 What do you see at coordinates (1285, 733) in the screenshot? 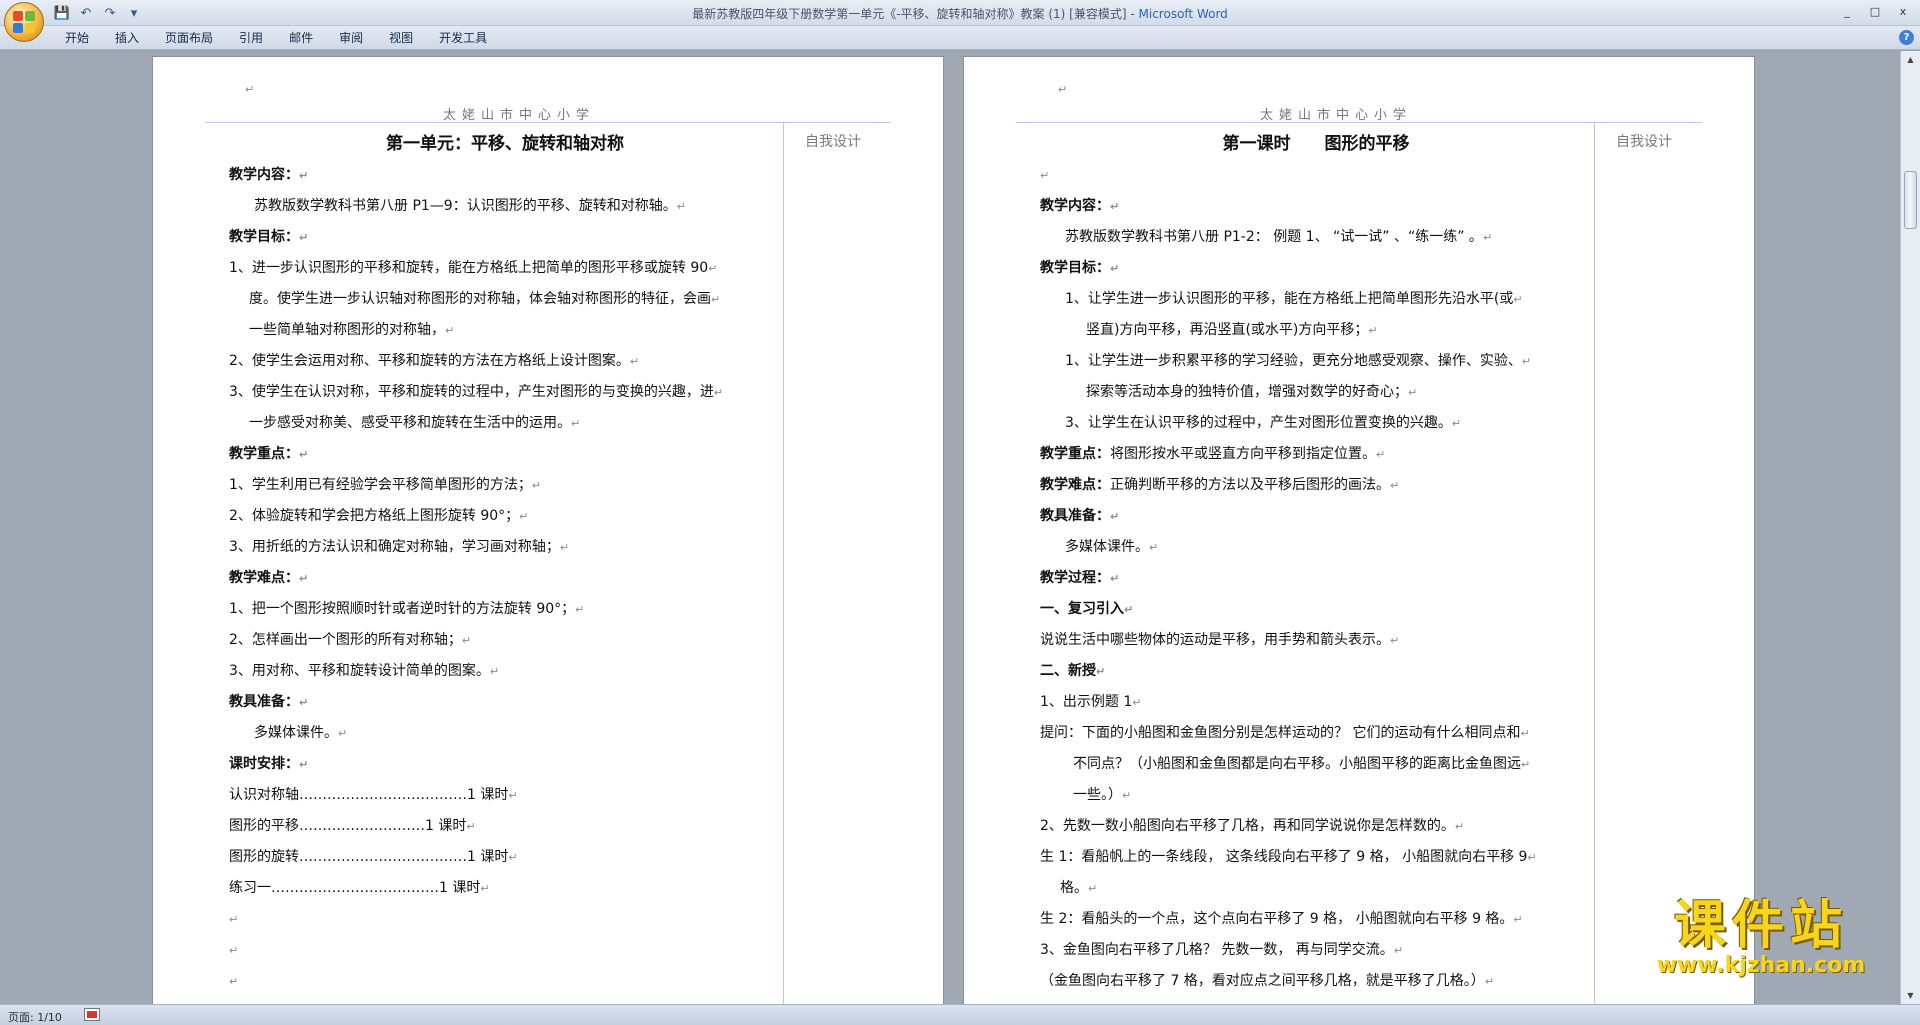
I see `text-line: 提问：下面的小船图和金鱼图分别是怎样运动的？ 它们的运动有什么相同点和↵` at bounding box center [1285, 733].